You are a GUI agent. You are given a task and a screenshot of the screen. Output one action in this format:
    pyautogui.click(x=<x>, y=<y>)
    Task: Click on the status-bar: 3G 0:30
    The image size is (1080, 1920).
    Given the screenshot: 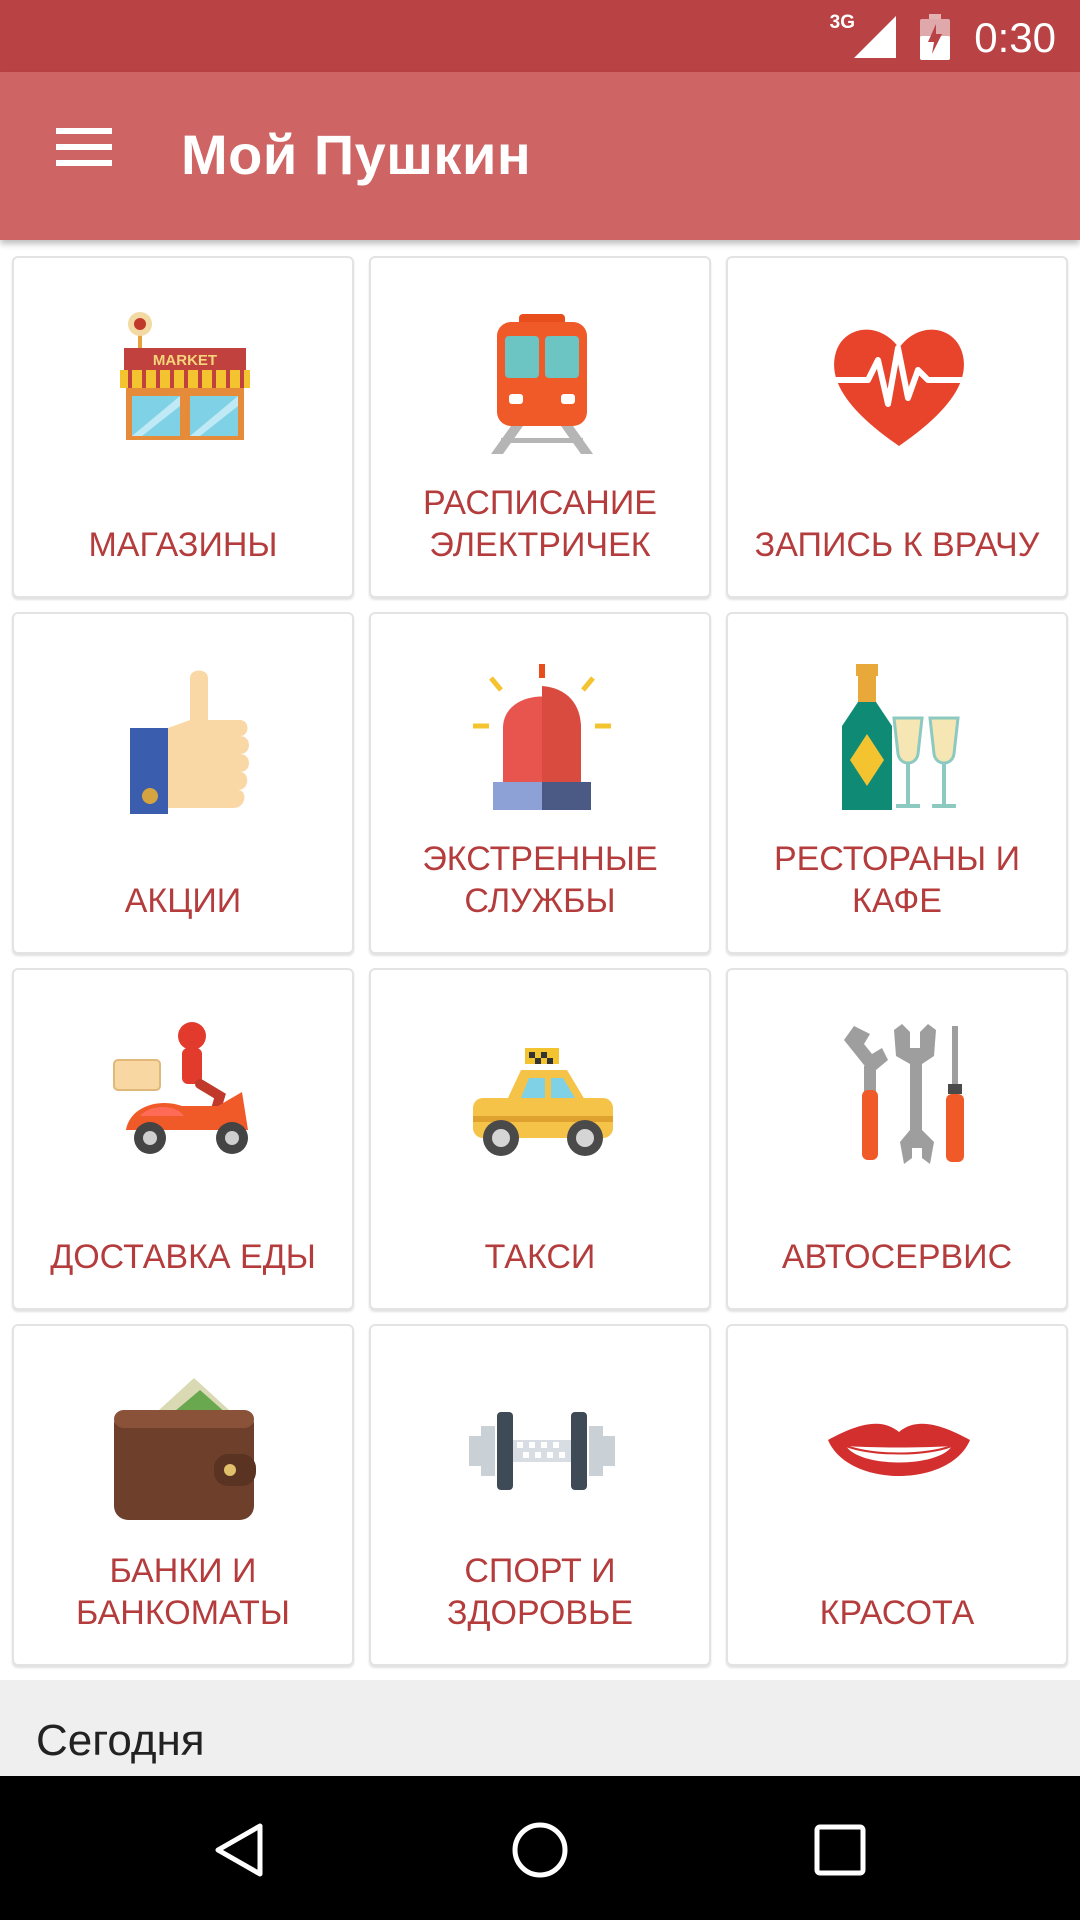 What is the action you would take?
    pyautogui.click(x=540, y=36)
    